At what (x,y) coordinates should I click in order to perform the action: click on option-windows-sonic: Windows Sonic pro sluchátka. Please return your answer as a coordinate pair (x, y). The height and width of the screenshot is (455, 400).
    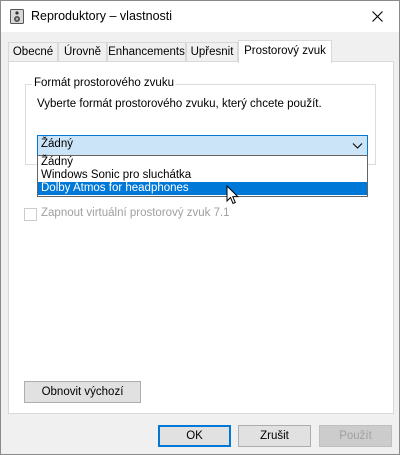
    Looking at the image, I should click on (202, 175).